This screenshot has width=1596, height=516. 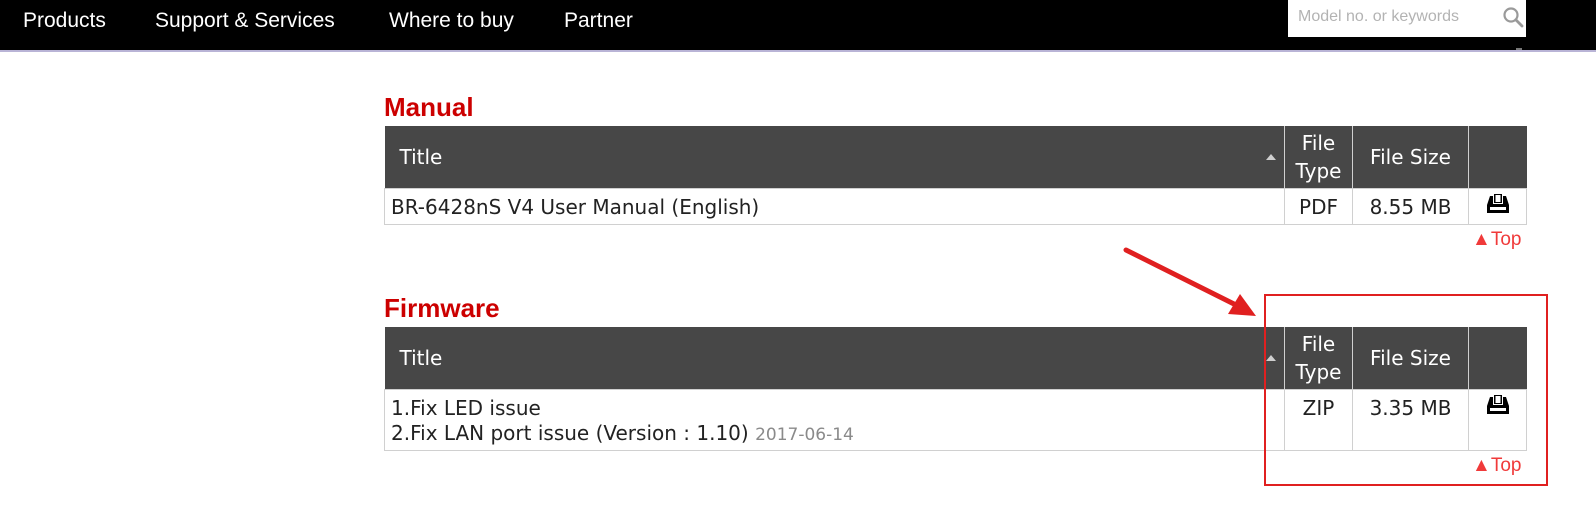 What do you see at coordinates (1410, 419) in the screenshot?
I see `file-size-cell: 3.35 MB` at bounding box center [1410, 419].